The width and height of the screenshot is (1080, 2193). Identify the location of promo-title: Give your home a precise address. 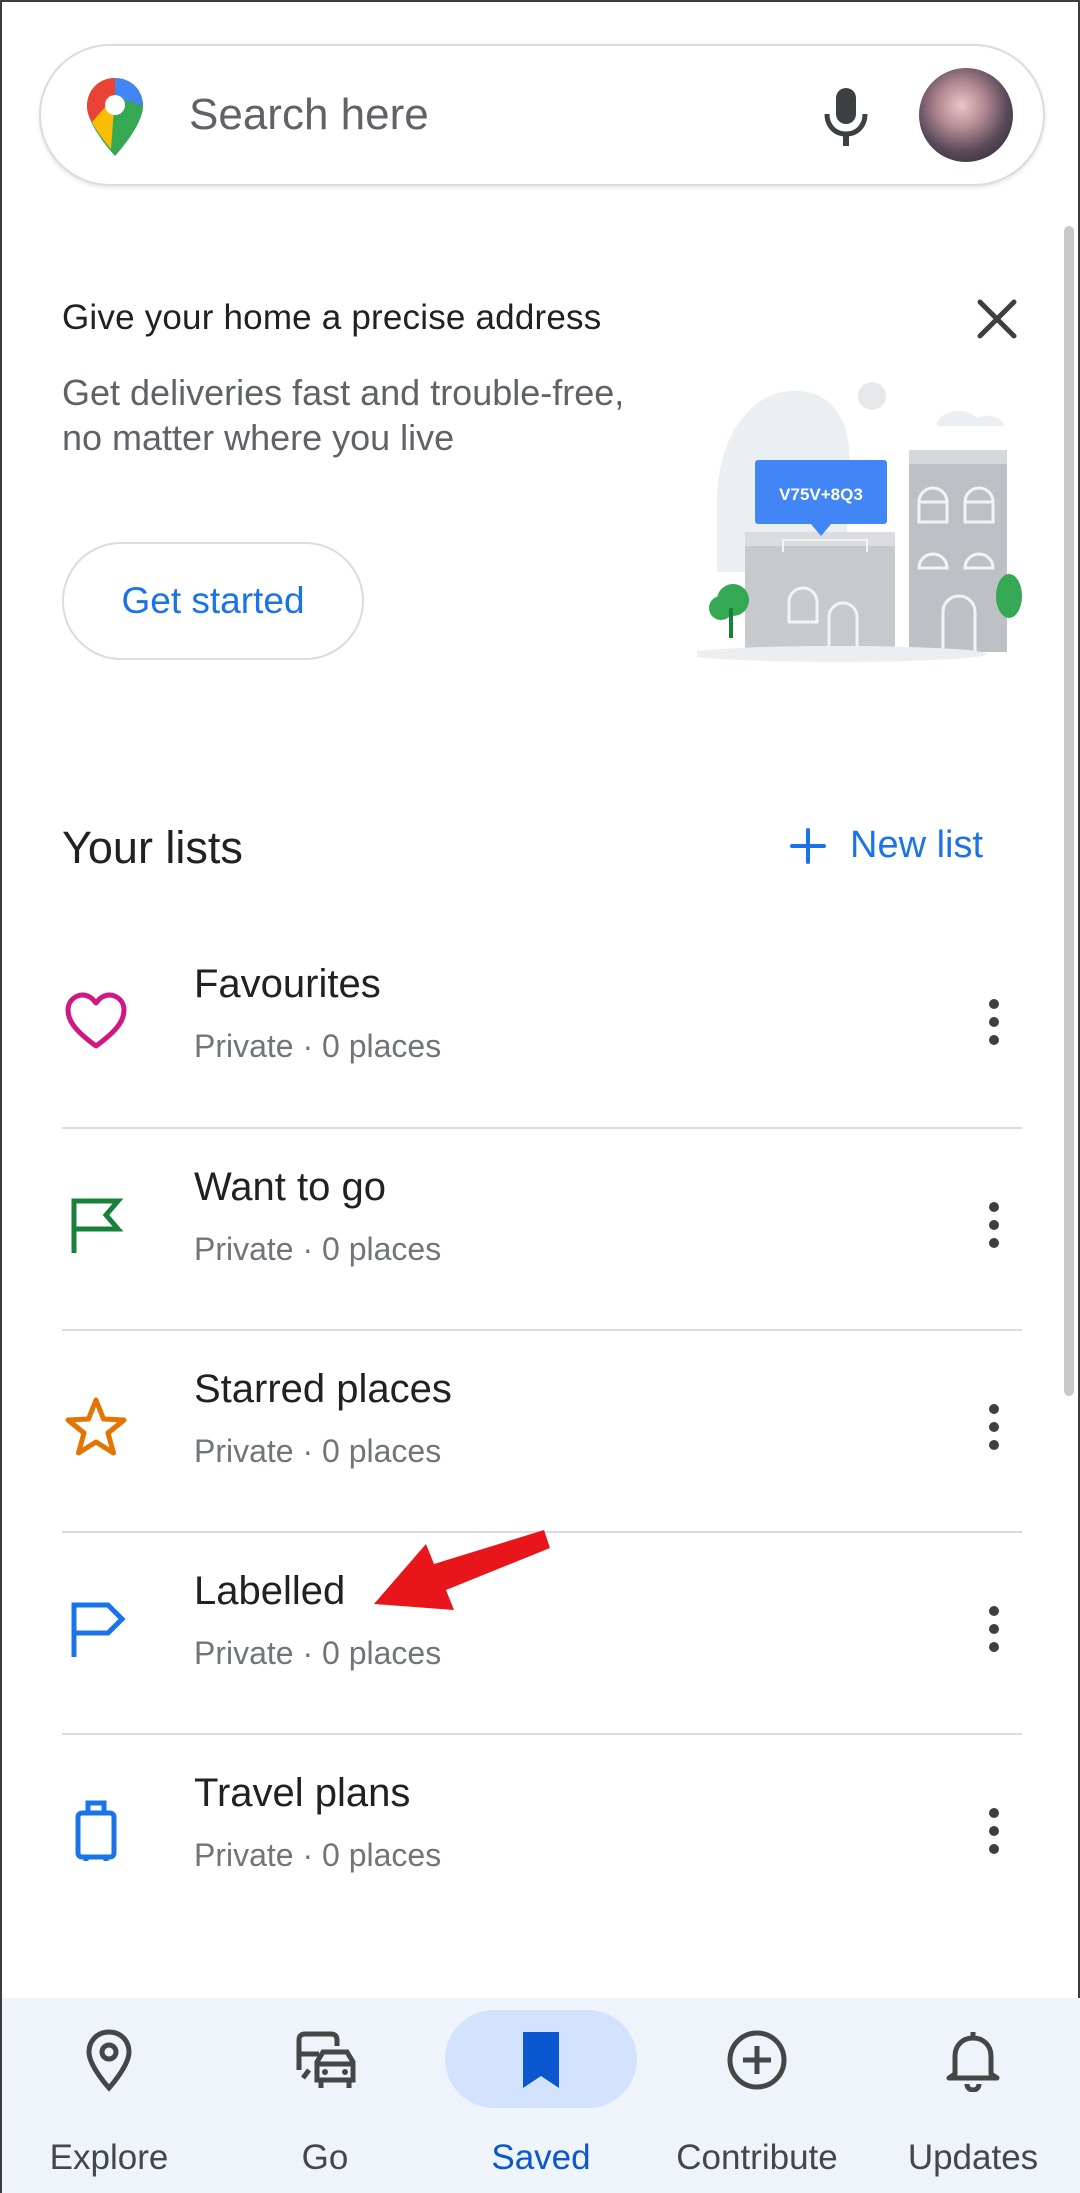
(332, 317).